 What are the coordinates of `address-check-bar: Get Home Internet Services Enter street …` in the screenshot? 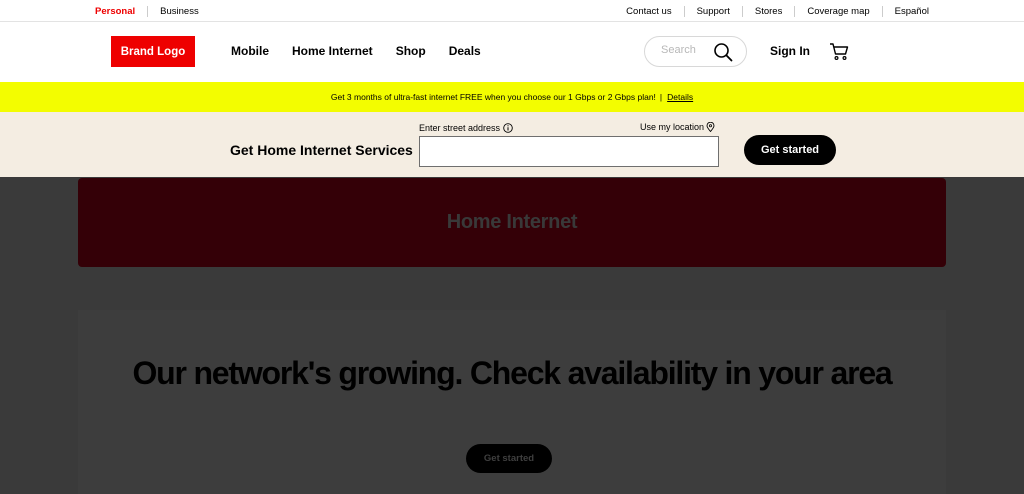 It's located at (512, 144).